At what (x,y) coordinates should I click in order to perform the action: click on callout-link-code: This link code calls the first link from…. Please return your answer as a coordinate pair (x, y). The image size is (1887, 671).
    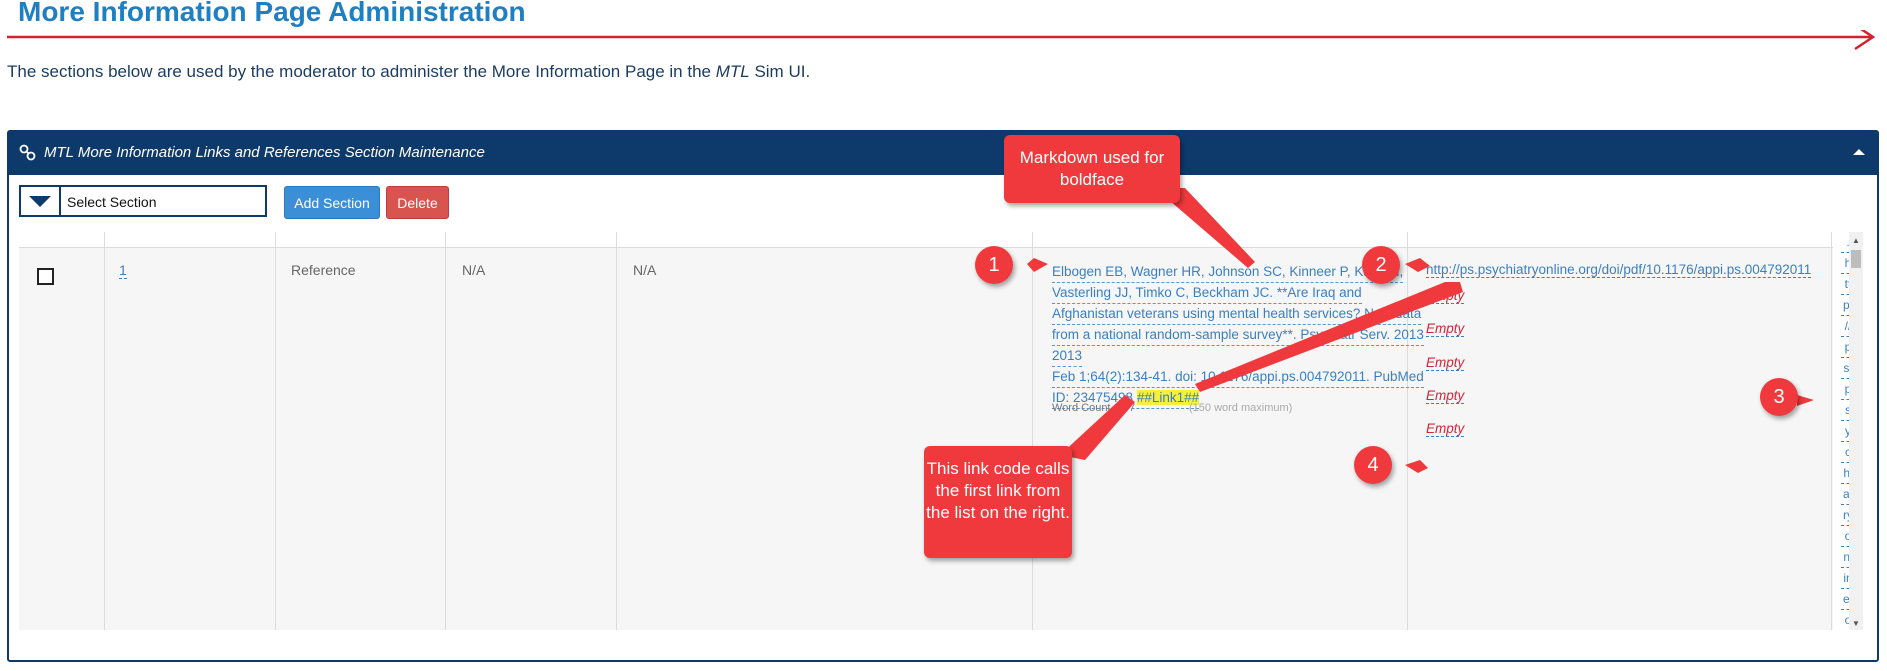
    Looking at the image, I should click on (998, 502).